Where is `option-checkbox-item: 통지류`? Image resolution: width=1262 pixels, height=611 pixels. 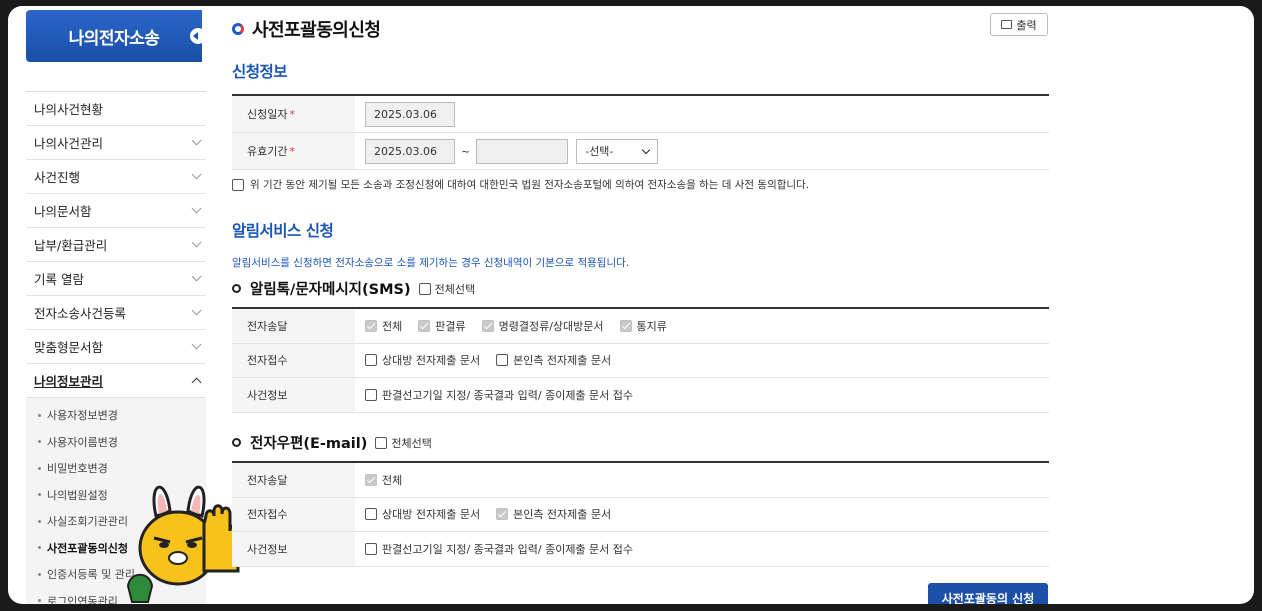 option-checkbox-item: 통지류 is located at coordinates (643, 326).